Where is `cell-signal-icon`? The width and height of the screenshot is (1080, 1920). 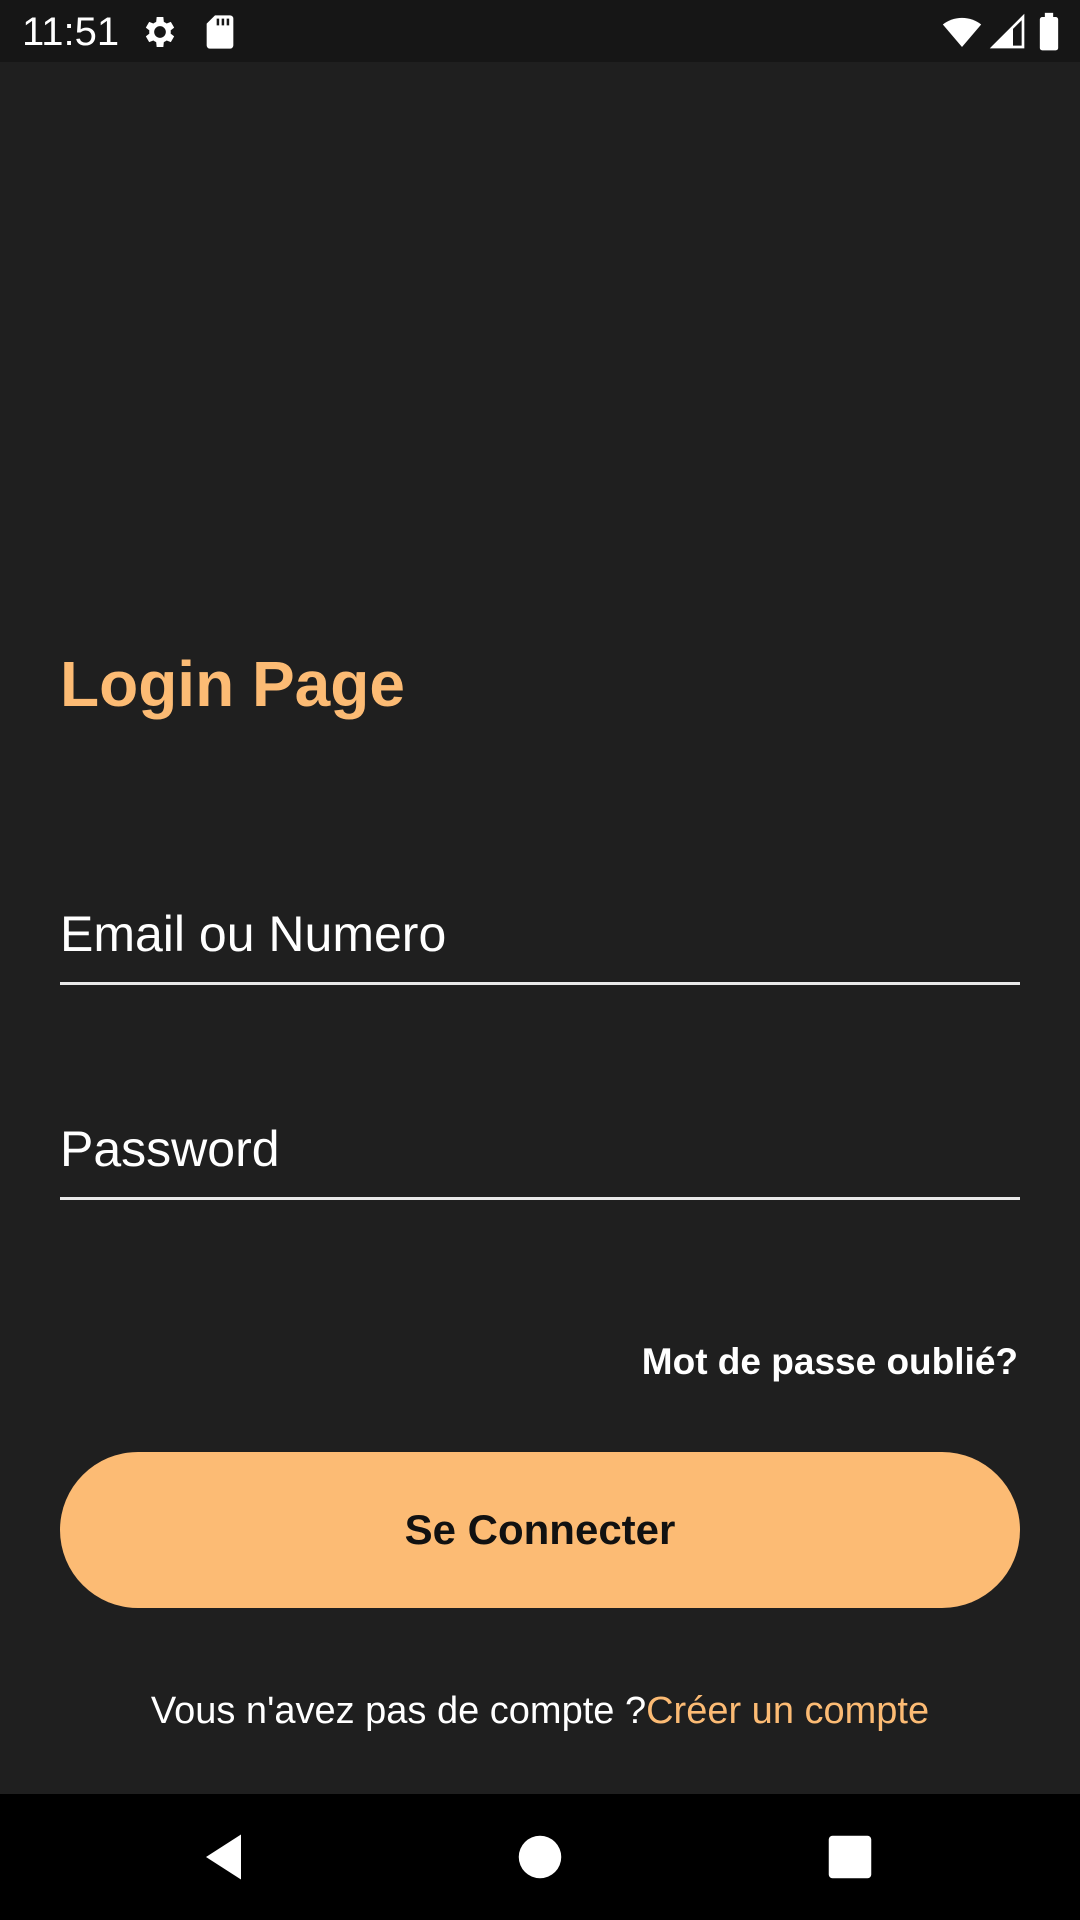 cell-signal-icon is located at coordinates (1008, 32).